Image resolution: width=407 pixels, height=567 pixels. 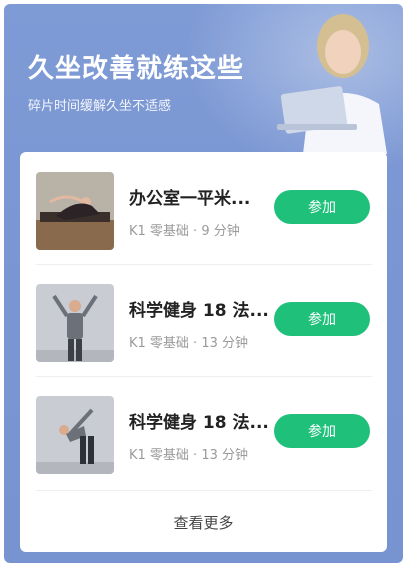 I want to click on course-meta: K1 零基础 · 9 分钟, so click(x=184, y=231).